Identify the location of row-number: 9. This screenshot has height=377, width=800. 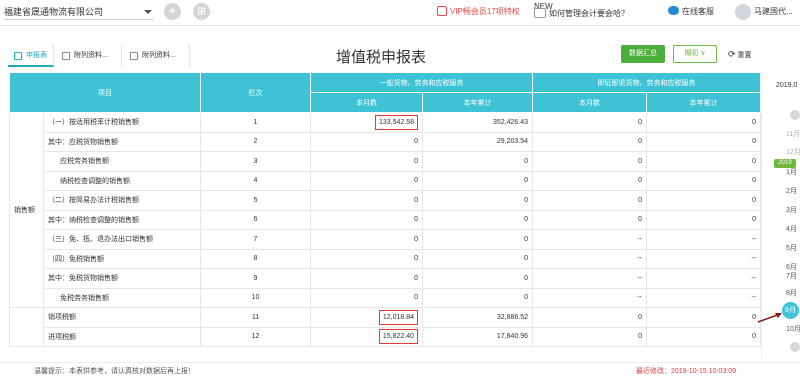
(255, 278).